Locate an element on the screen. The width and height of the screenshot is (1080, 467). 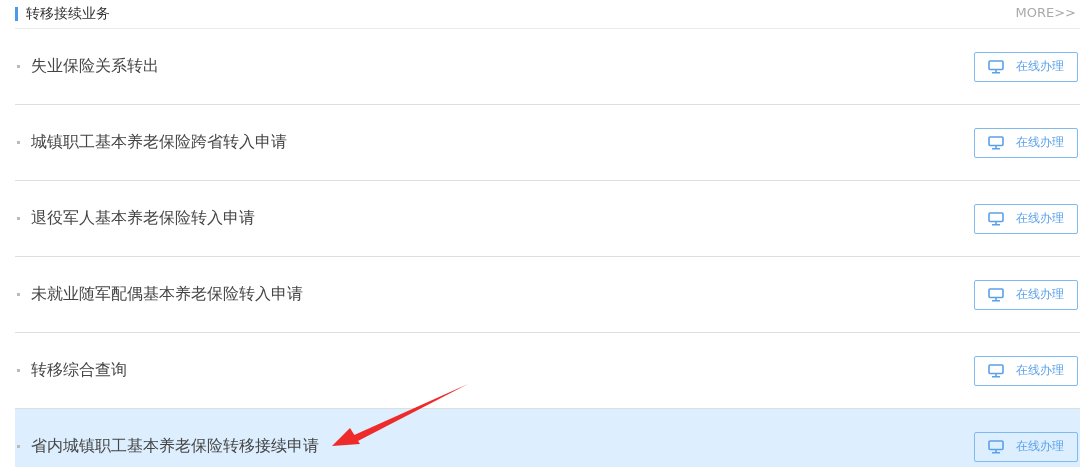
service-name: 失业保险关系转出 is located at coordinates (95, 66).